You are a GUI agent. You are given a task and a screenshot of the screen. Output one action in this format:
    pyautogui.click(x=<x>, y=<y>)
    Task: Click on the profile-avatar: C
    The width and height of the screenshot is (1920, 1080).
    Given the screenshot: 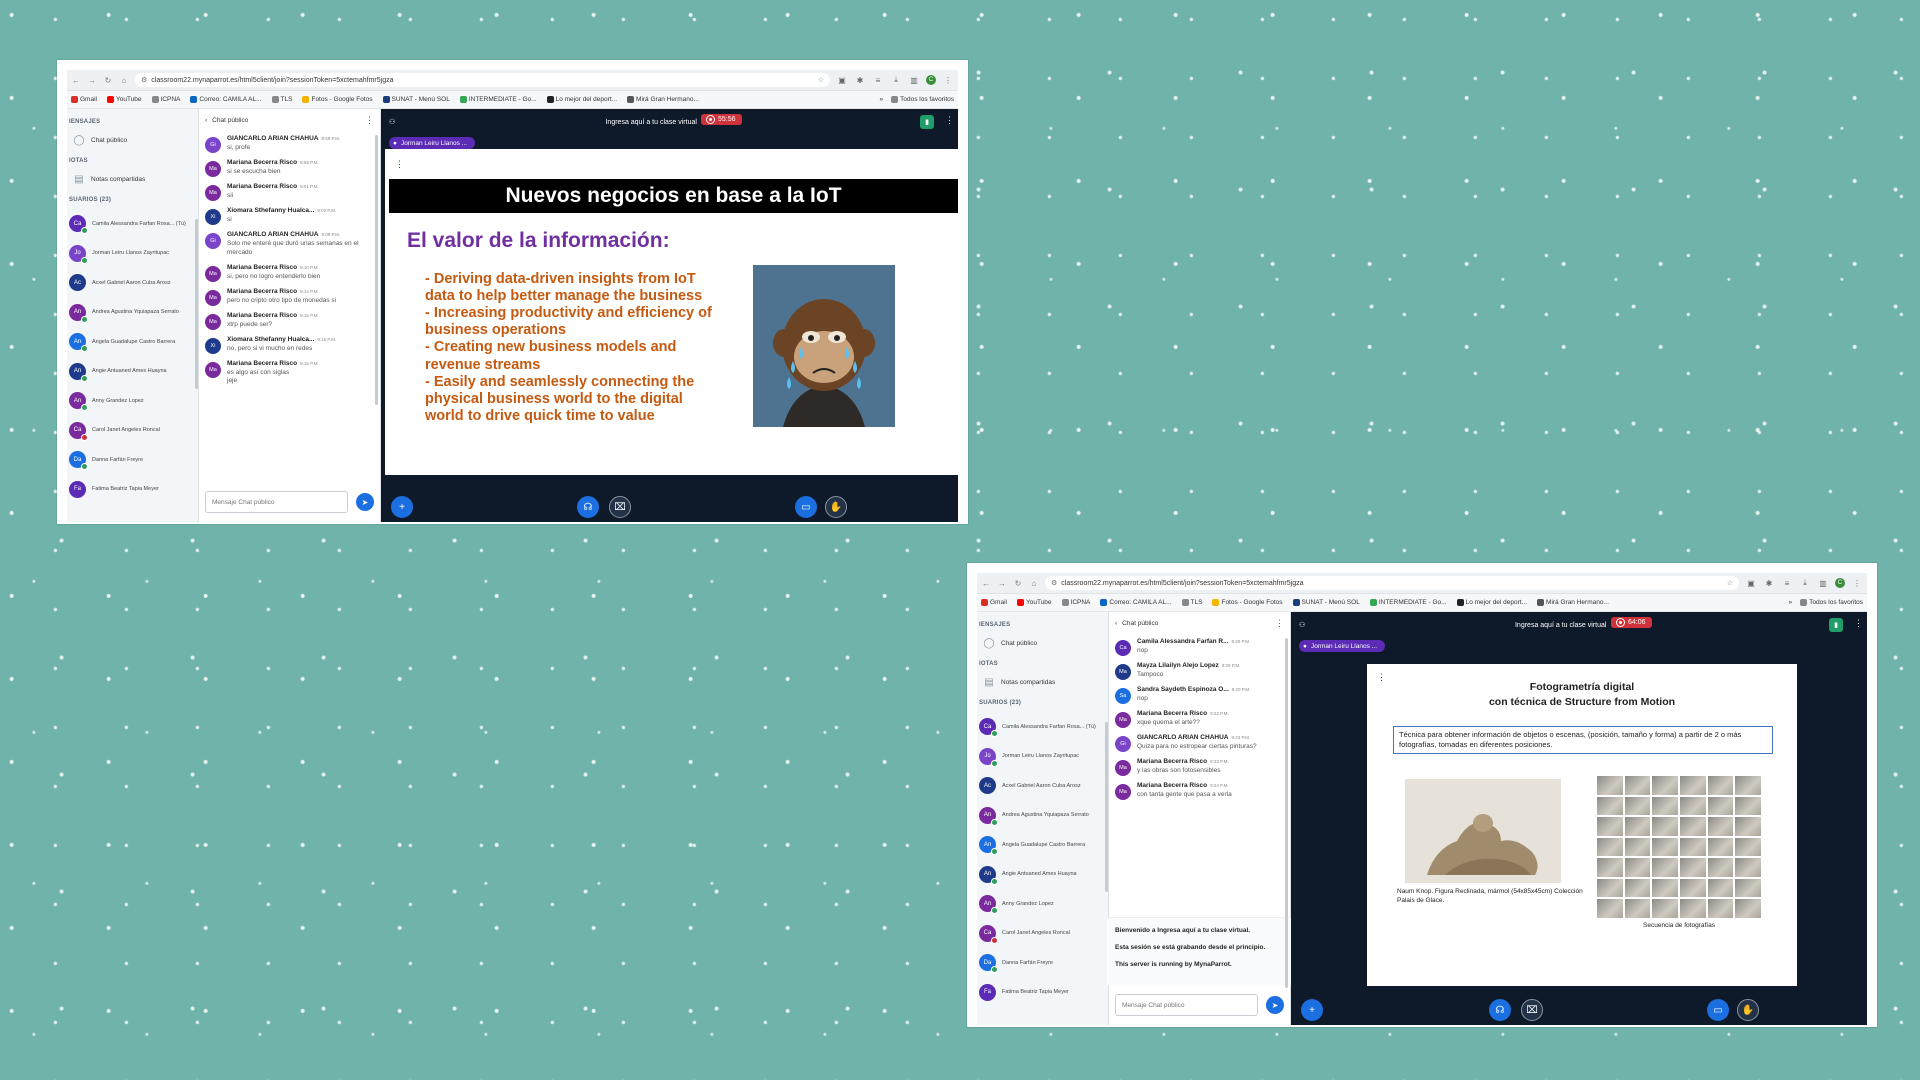 What is the action you would take?
    pyautogui.click(x=931, y=80)
    